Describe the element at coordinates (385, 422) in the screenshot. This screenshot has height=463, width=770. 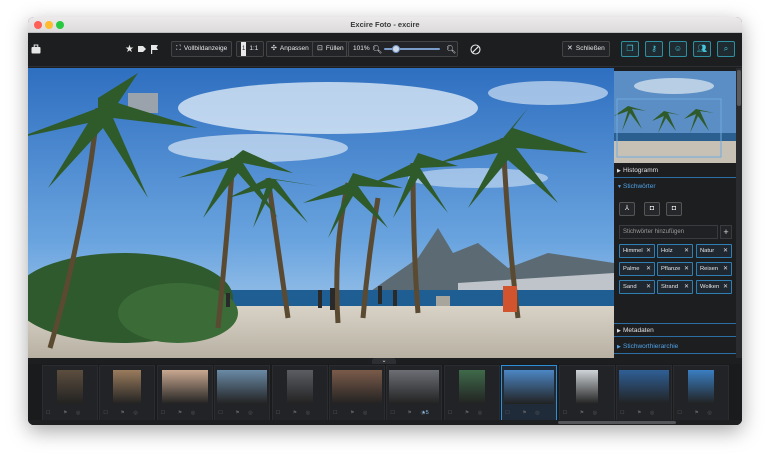
I see `filmstrip-scrollbar` at that location.